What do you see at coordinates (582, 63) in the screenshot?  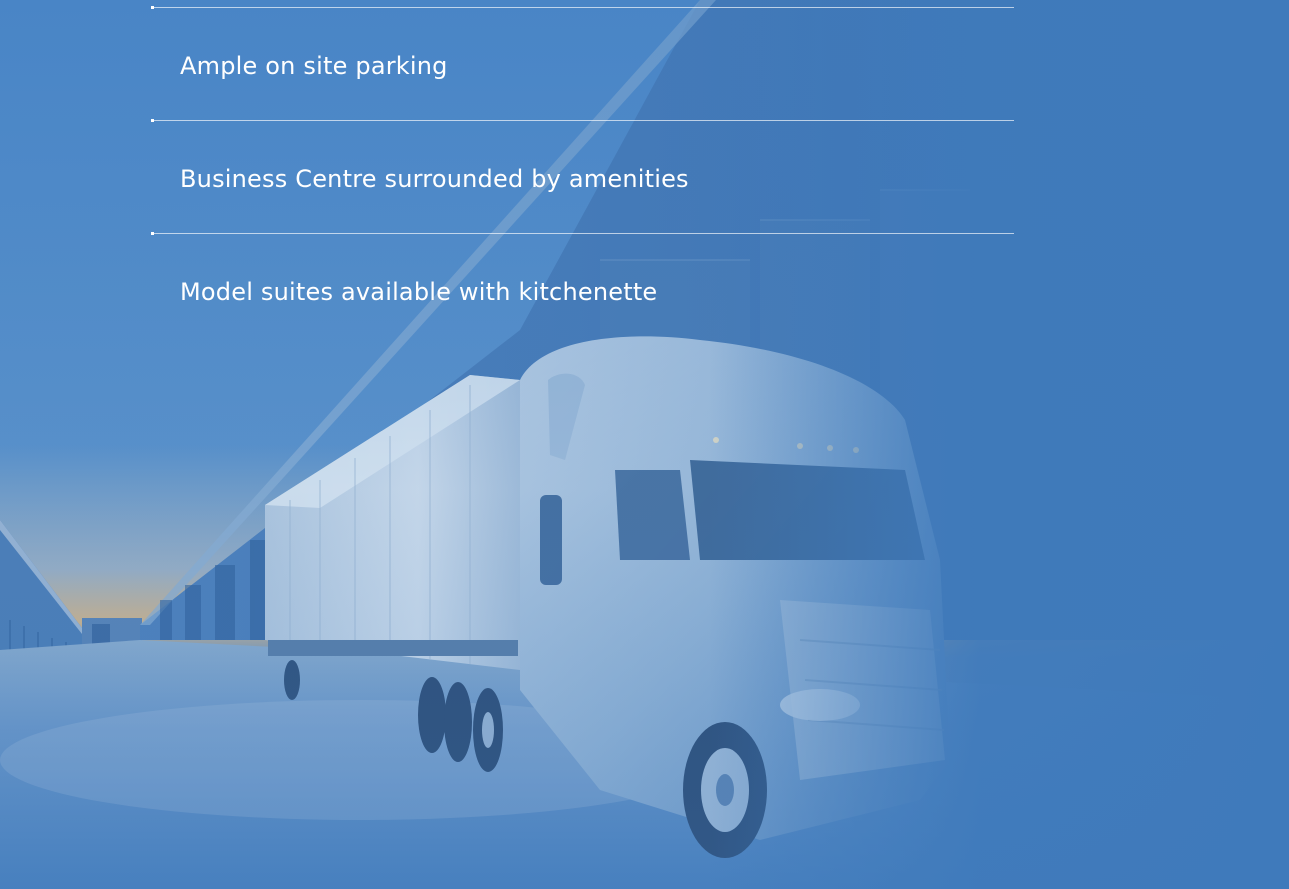 I see `list-item: Ample on site parking` at bounding box center [582, 63].